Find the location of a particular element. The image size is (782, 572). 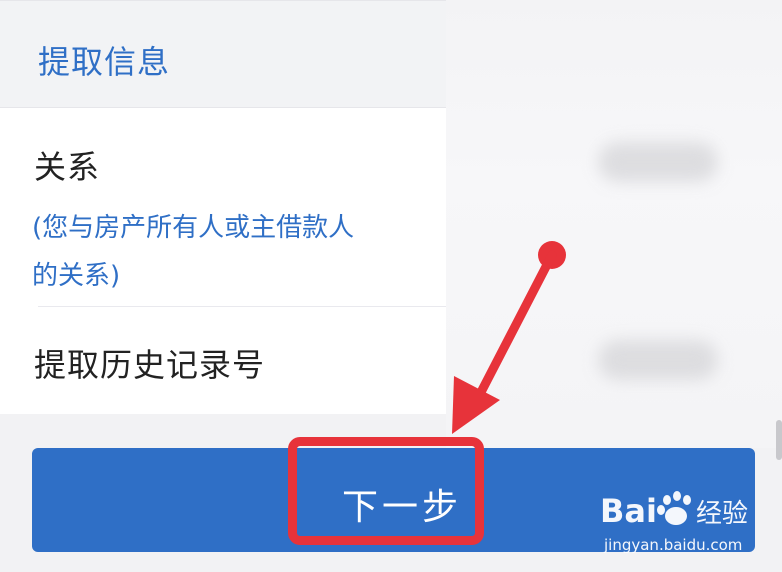

relation-hint: (您与房产所有人或主借款人的关系) is located at coordinates (193, 252).